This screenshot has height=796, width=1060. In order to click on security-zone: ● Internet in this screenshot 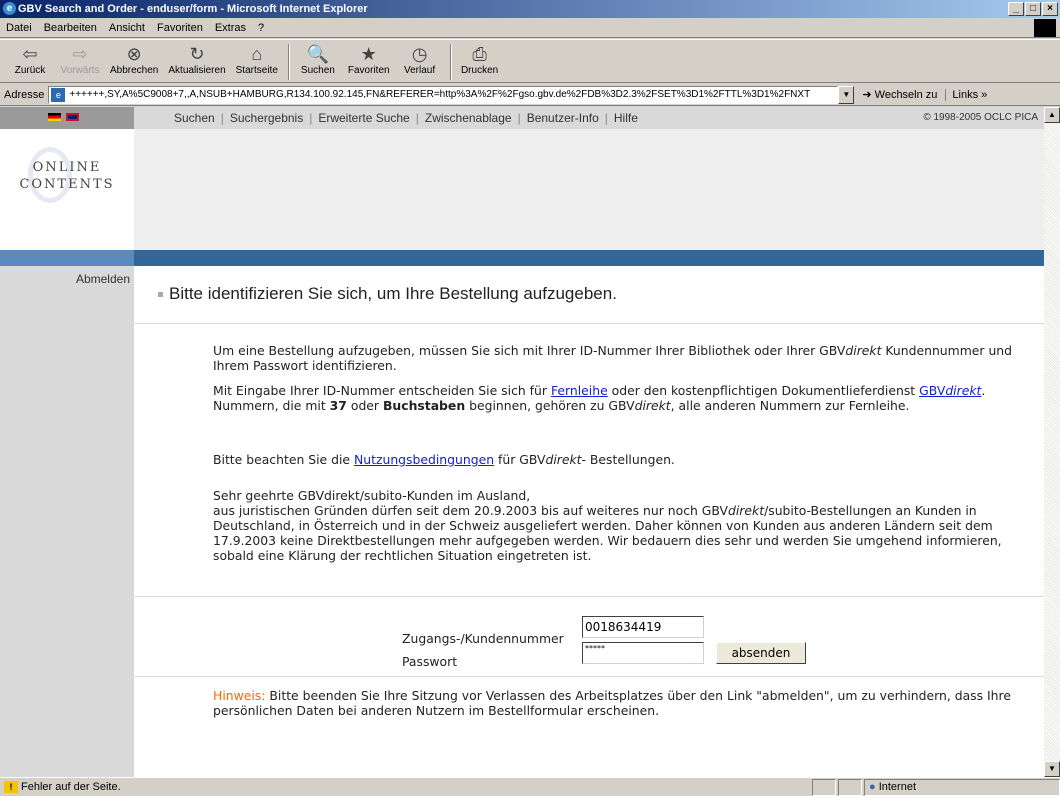, I will do `click(962, 787)`.